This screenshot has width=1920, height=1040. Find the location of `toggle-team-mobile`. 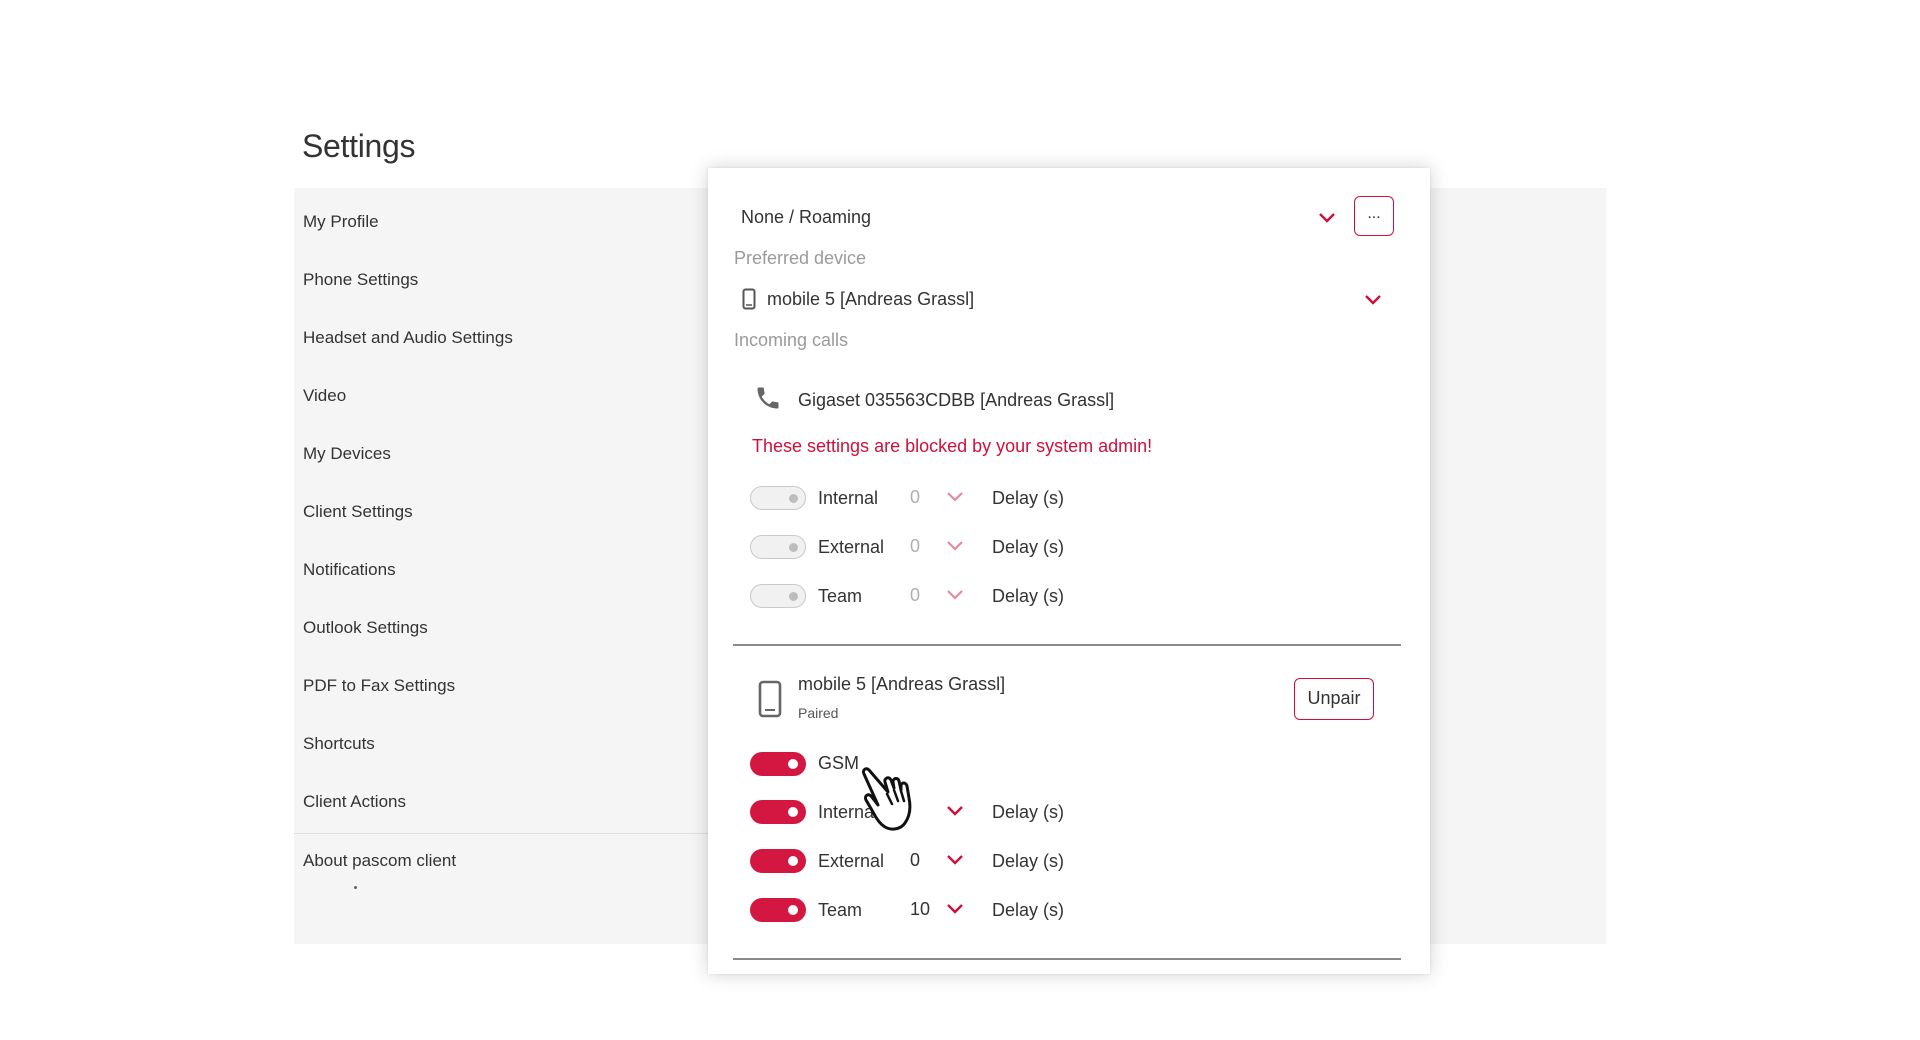

toggle-team-mobile is located at coordinates (778, 910).